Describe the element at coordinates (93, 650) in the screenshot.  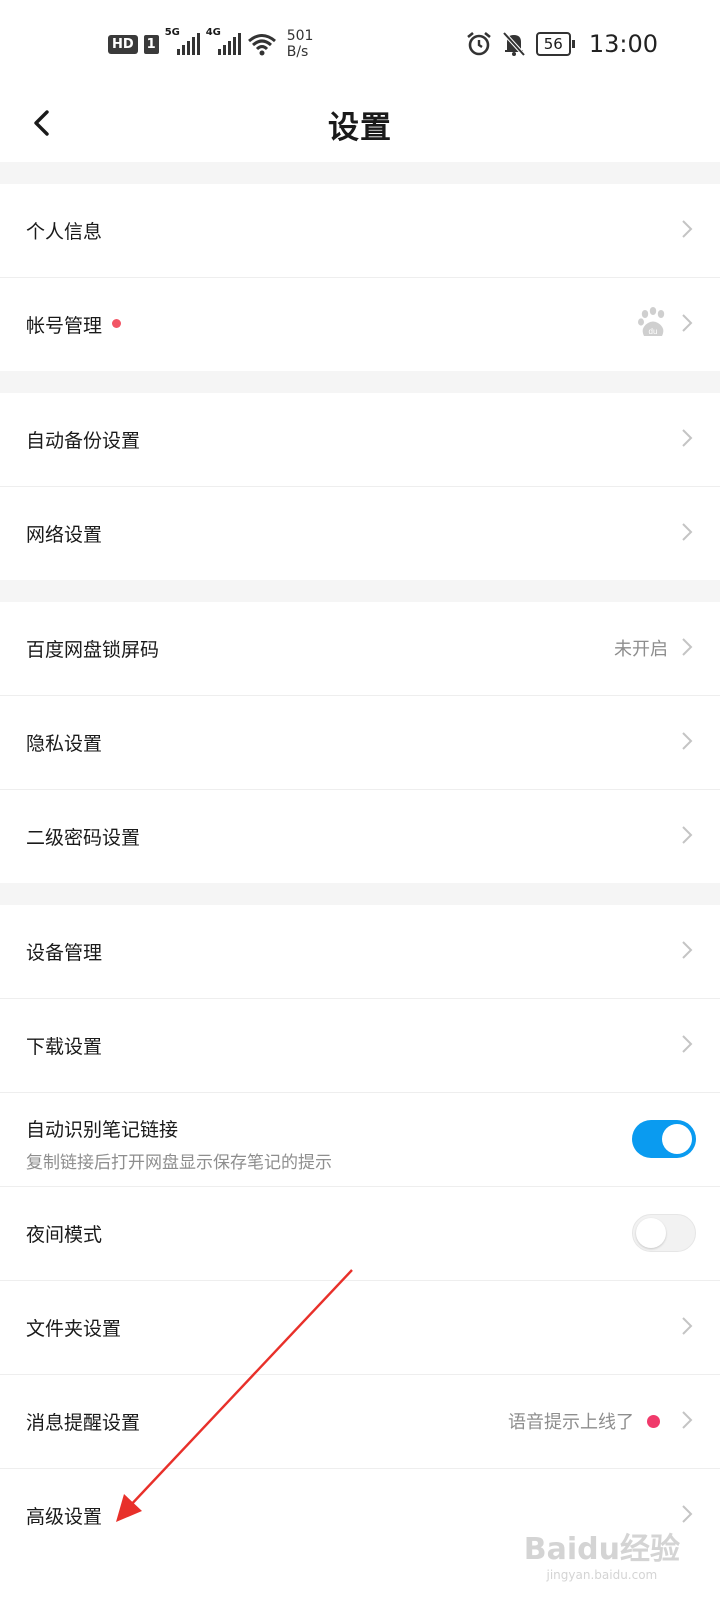
I see `settings-item-label: 百度网盘锁屏码` at that location.